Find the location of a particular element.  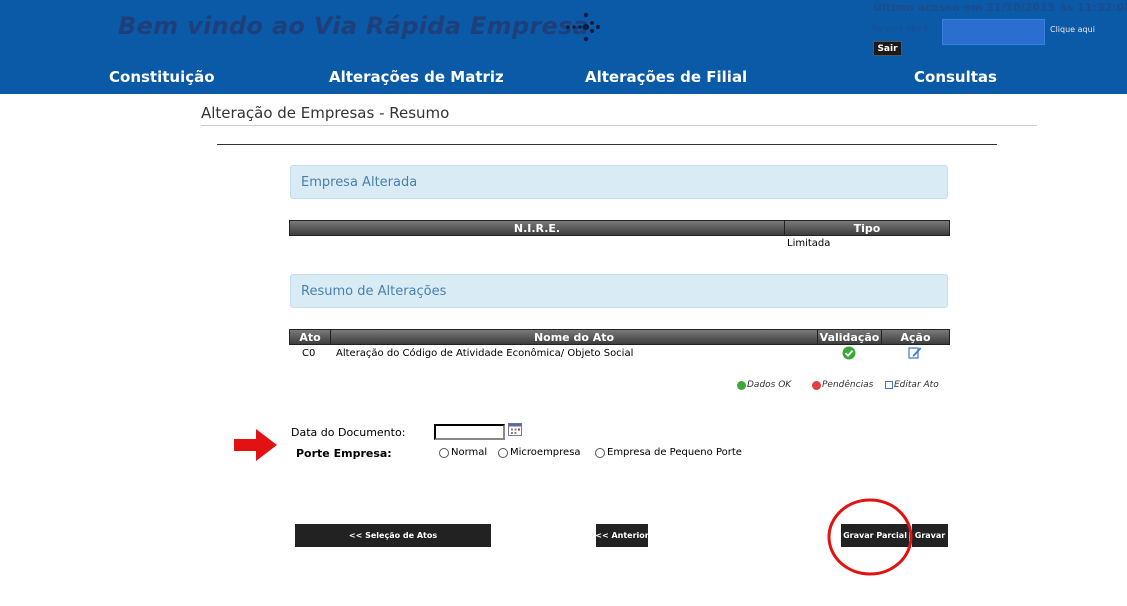

warning-icon is located at coordinates (816, 385).